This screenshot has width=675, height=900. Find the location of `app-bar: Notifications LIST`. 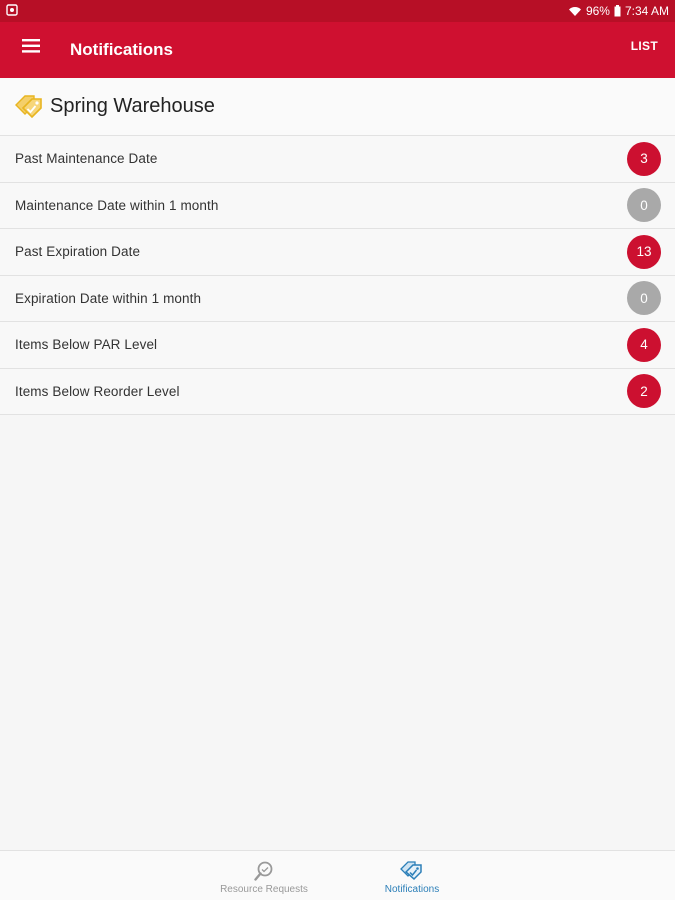

app-bar: Notifications LIST is located at coordinates (337, 50).